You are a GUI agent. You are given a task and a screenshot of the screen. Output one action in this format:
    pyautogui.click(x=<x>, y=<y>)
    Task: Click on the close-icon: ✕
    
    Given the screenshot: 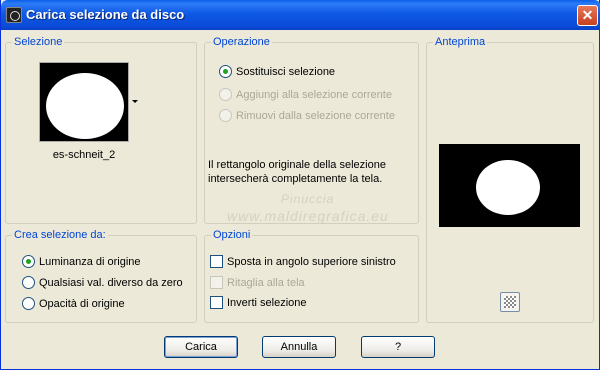 What is the action you would take?
    pyautogui.click(x=587, y=15)
    